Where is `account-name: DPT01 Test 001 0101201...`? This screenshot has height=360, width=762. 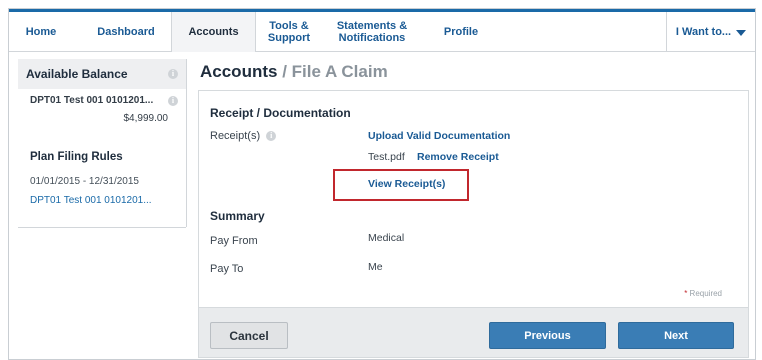
account-name: DPT01 Test 001 0101201... is located at coordinates (92, 100).